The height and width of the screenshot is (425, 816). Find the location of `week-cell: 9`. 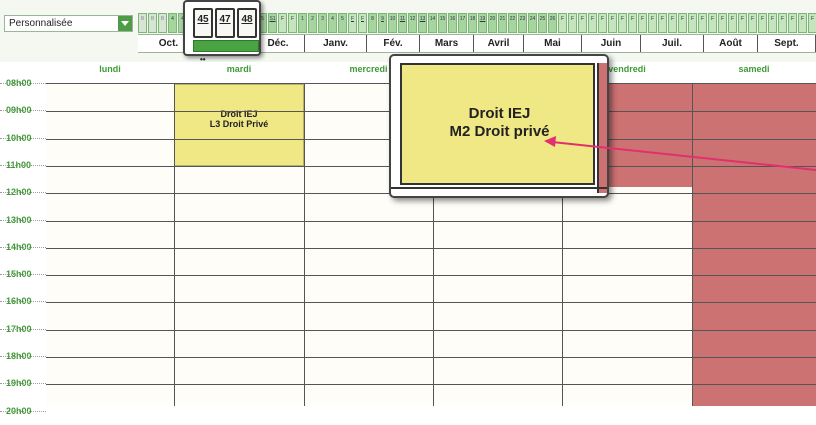

week-cell: 9 is located at coordinates (382, 23).